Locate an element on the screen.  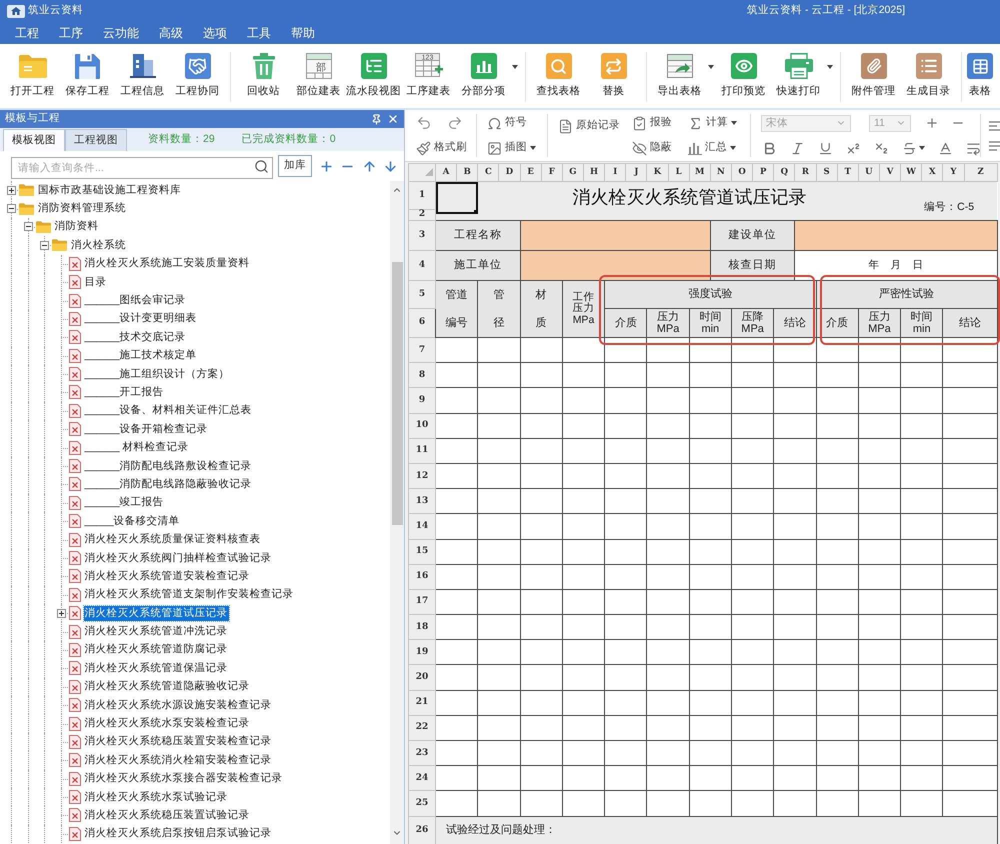
column-header: L is located at coordinates (679, 173).